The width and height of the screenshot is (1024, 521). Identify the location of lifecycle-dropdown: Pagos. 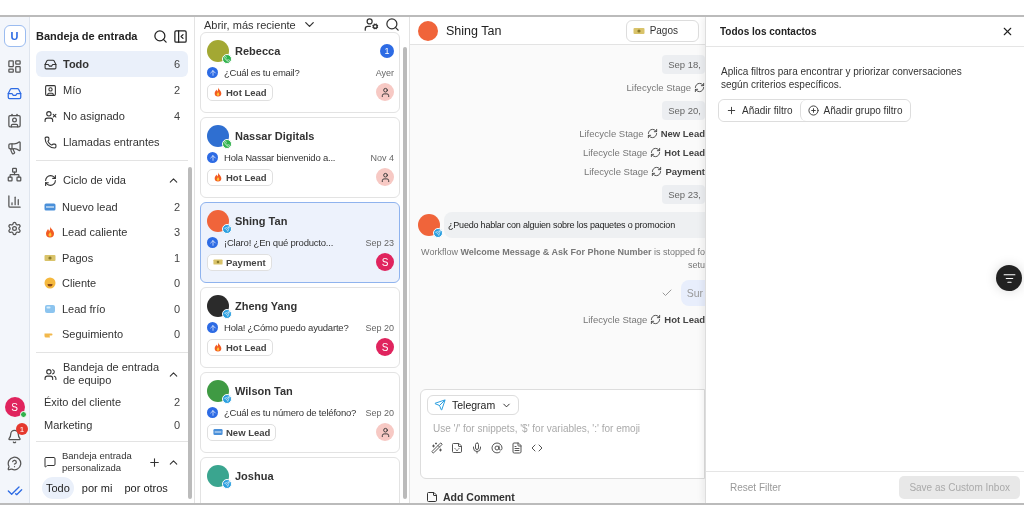
(662, 30).